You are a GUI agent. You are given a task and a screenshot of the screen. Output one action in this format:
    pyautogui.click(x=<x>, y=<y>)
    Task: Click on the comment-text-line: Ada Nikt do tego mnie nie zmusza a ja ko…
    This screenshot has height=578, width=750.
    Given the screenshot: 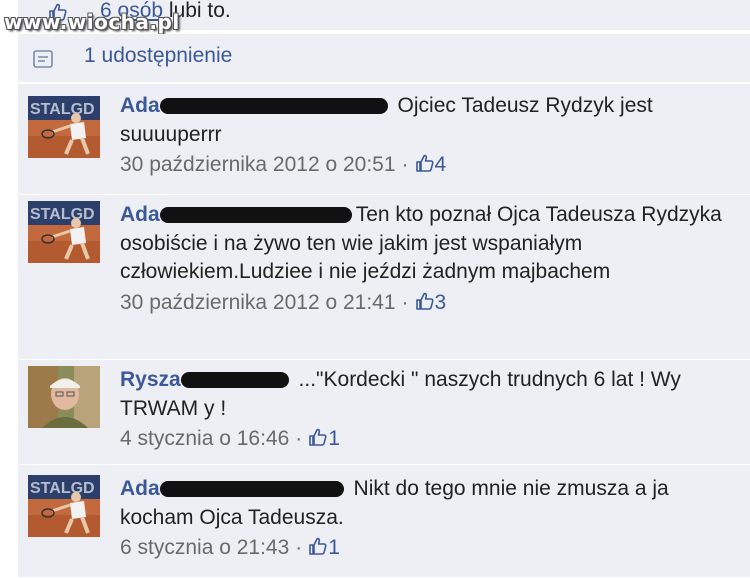 What is the action you would take?
    pyautogui.click(x=425, y=503)
    